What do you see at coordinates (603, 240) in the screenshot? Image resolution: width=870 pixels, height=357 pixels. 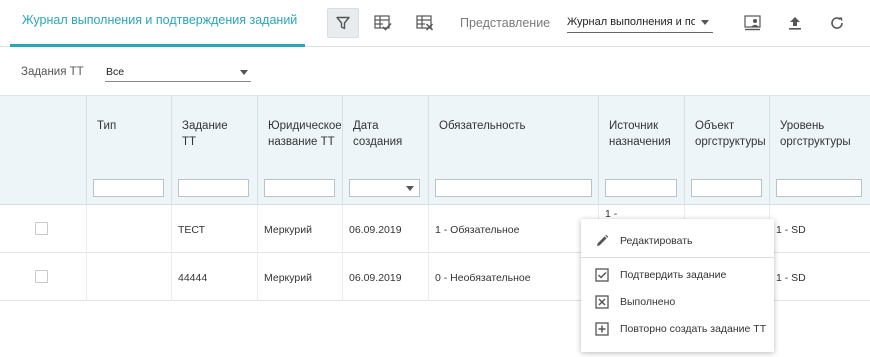 I see `pencil-icon` at bounding box center [603, 240].